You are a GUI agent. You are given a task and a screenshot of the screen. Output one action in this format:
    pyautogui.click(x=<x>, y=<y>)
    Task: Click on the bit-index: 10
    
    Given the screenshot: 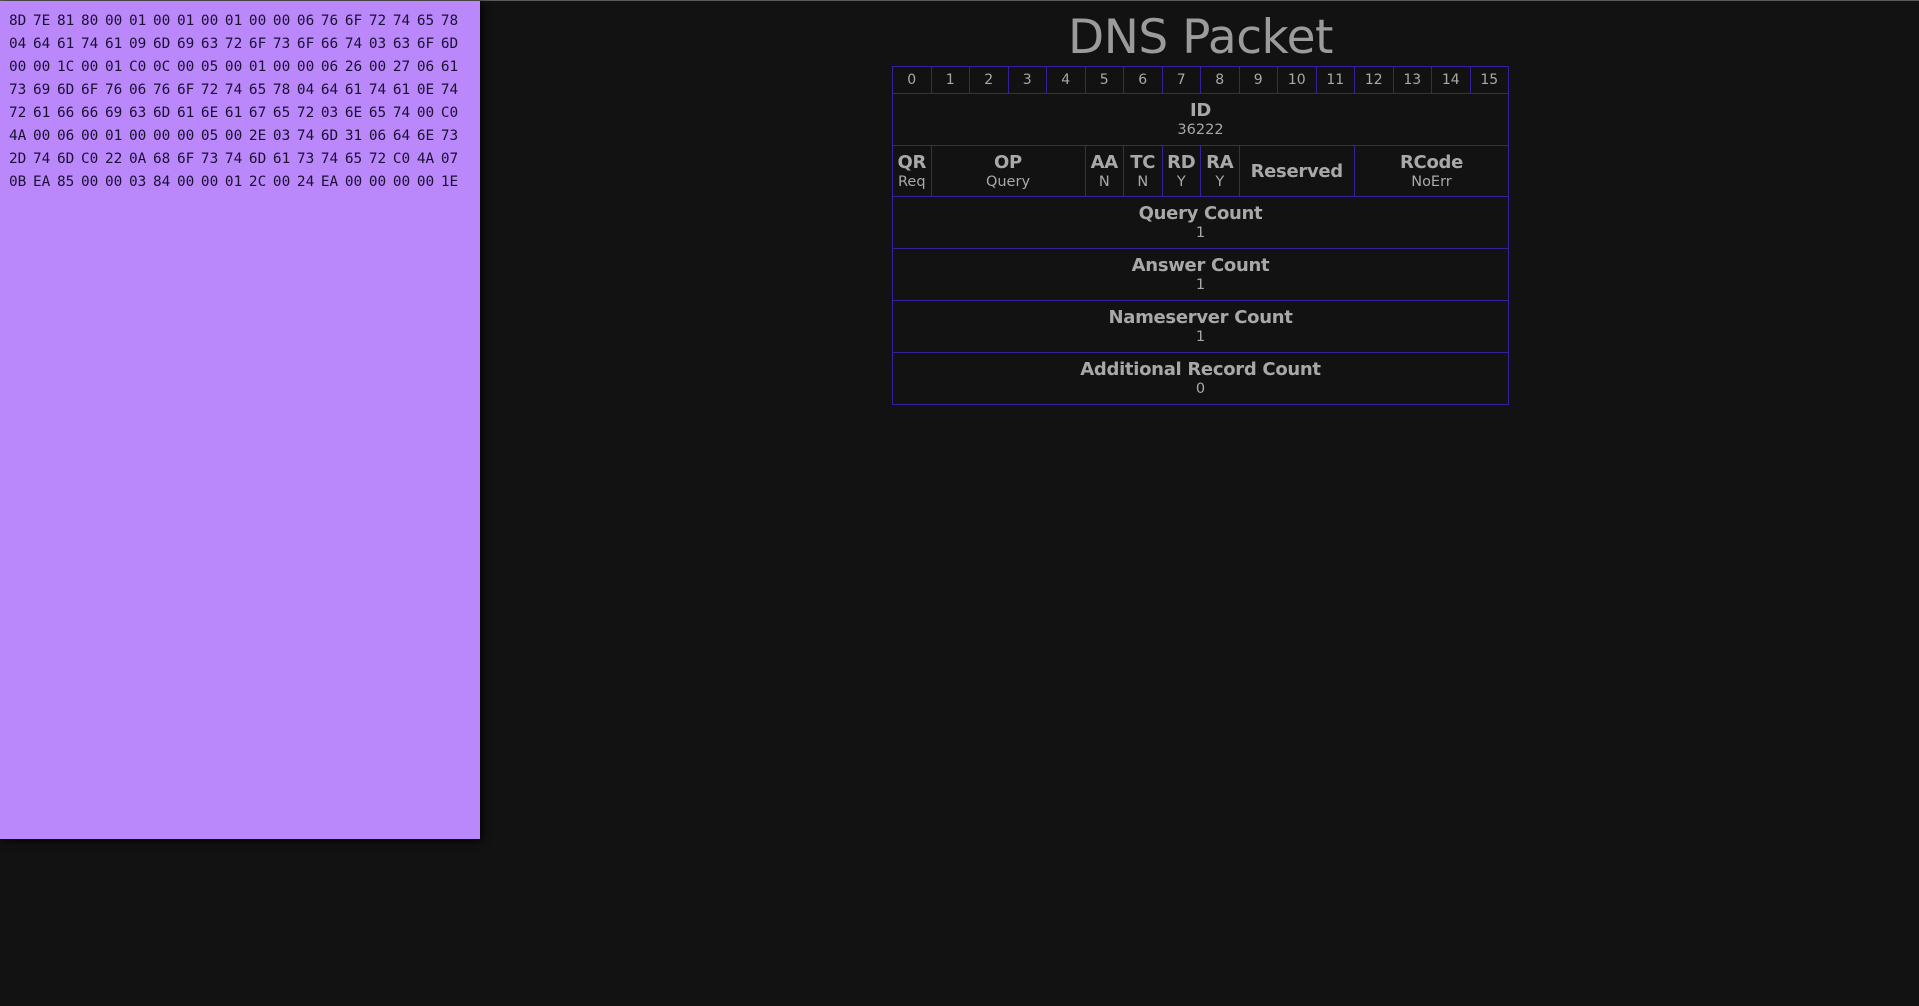 What is the action you would take?
    pyautogui.click(x=1297, y=80)
    